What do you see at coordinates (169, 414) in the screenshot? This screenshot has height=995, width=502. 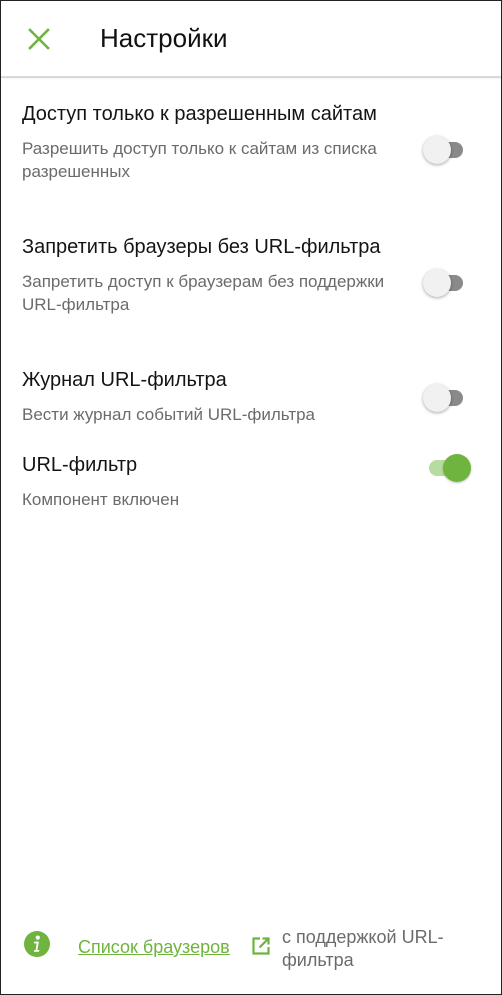 I see `setting-subtitle: Вести журнал событий URL-фильтра` at bounding box center [169, 414].